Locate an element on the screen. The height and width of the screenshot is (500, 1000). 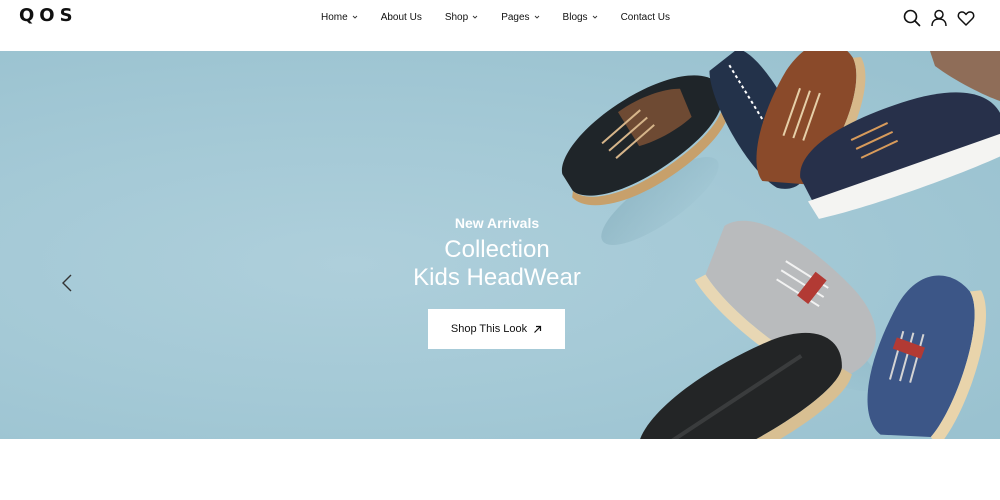
nav-item-label: Shop is located at coordinates (456, 17).